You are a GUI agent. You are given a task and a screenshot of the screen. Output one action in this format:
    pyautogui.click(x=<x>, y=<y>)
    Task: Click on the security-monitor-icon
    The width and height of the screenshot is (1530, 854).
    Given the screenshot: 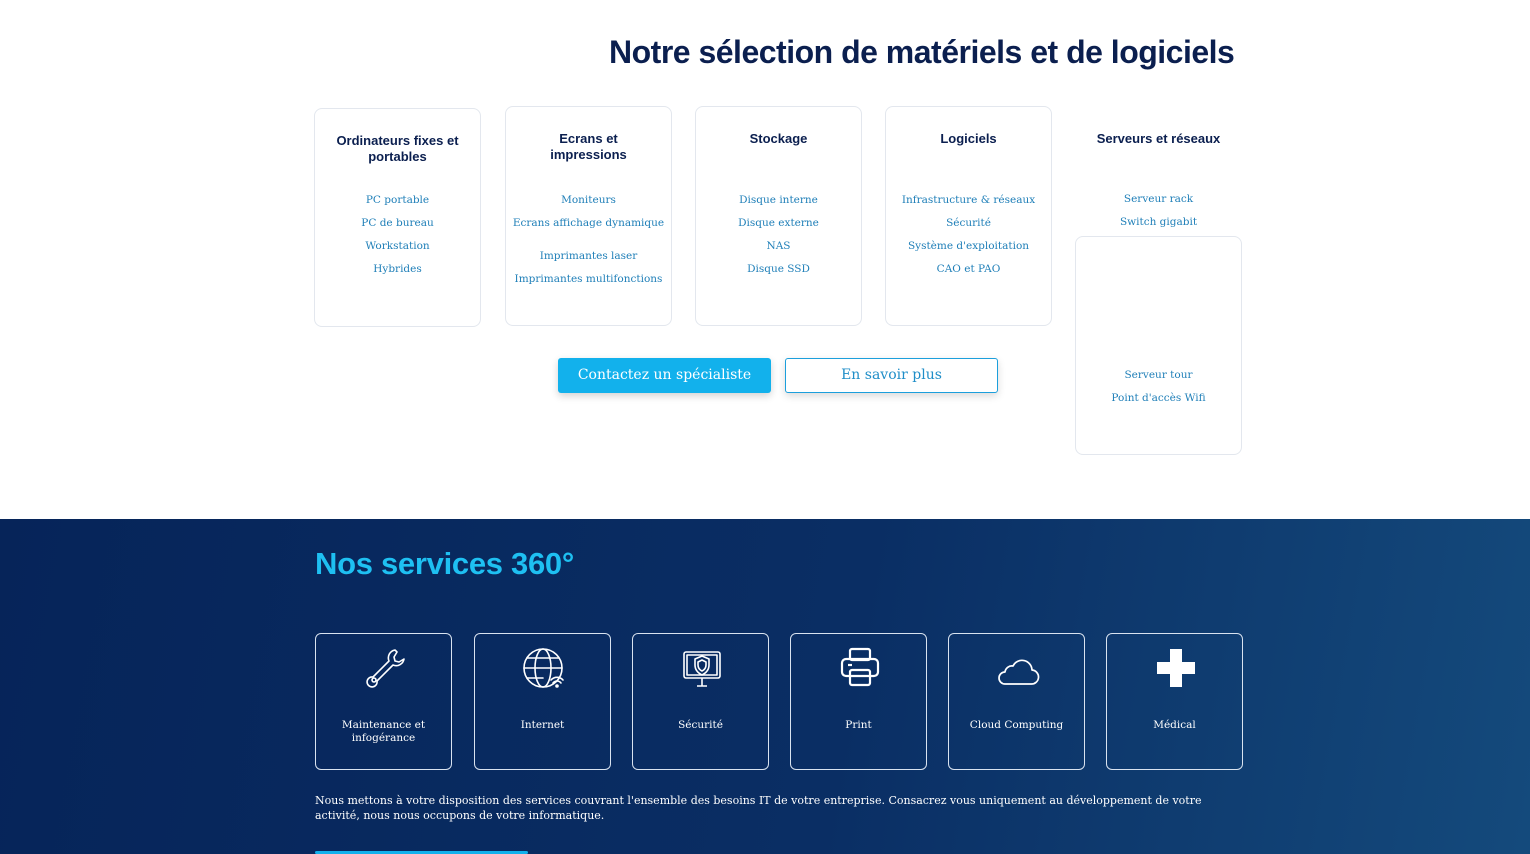 What is the action you would take?
    pyautogui.click(x=702, y=669)
    